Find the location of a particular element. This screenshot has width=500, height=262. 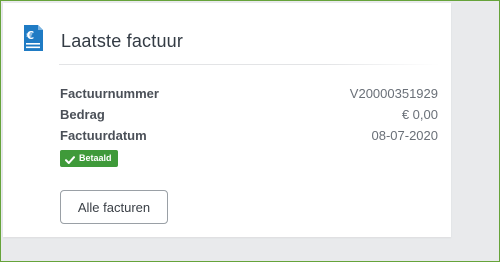

card-title: Laatste factuur is located at coordinates (122, 41).